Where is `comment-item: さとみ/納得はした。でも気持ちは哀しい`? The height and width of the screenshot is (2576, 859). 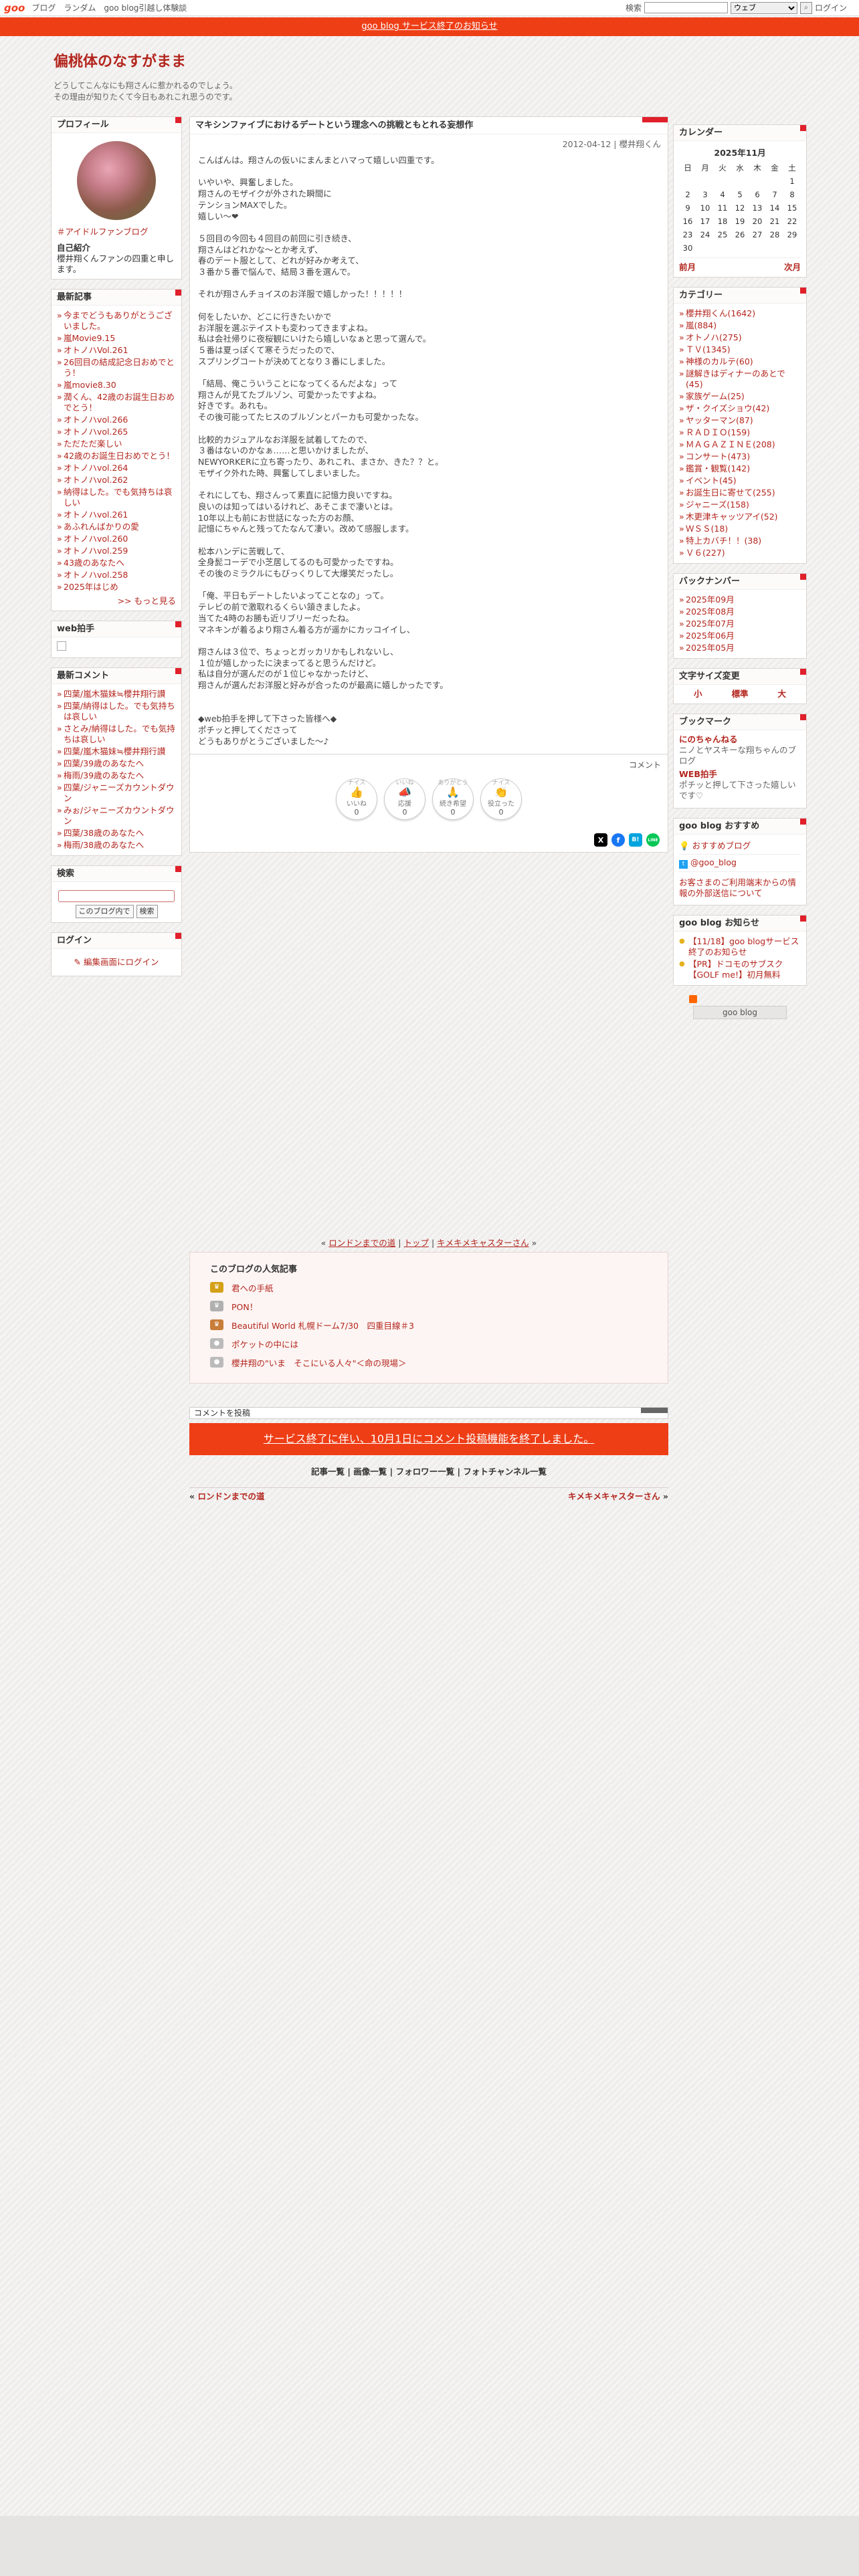
comment-item: さとみ/納得はした。でも気持ちは哀しい is located at coordinates (117, 734).